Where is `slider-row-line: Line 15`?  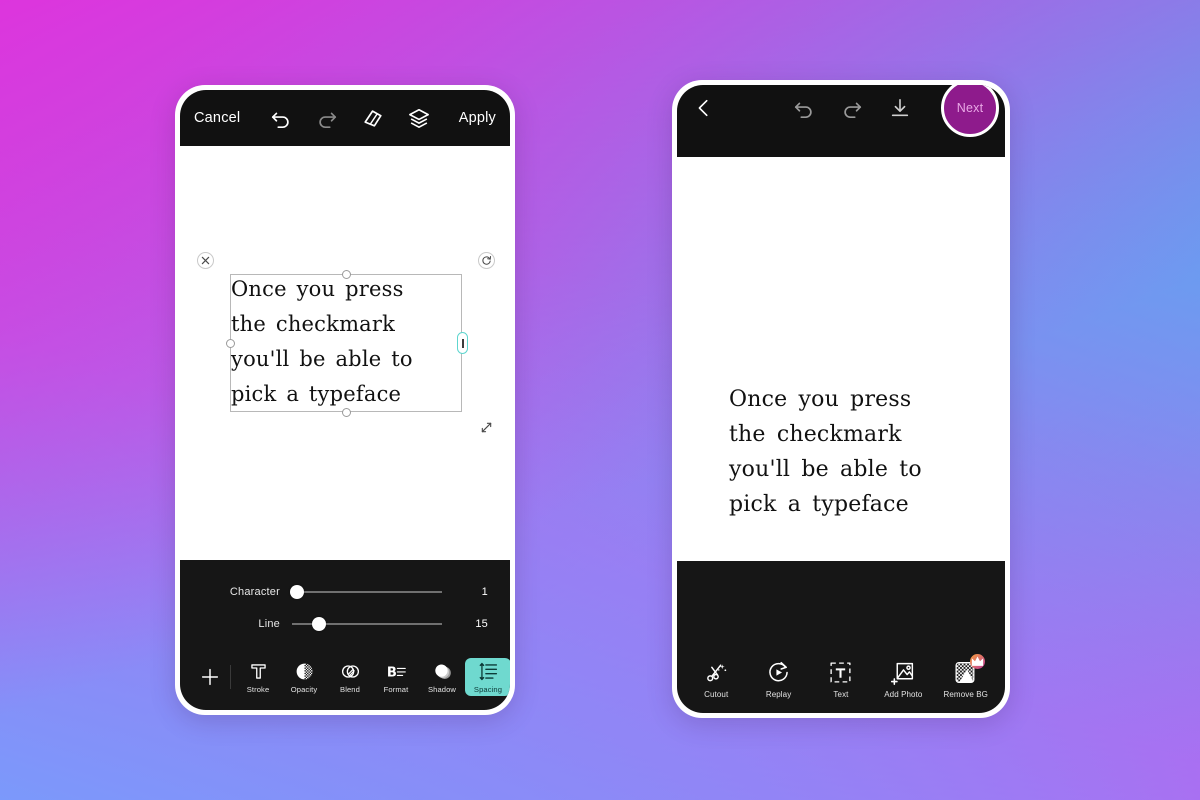 slider-row-line: Line 15 is located at coordinates (345, 624).